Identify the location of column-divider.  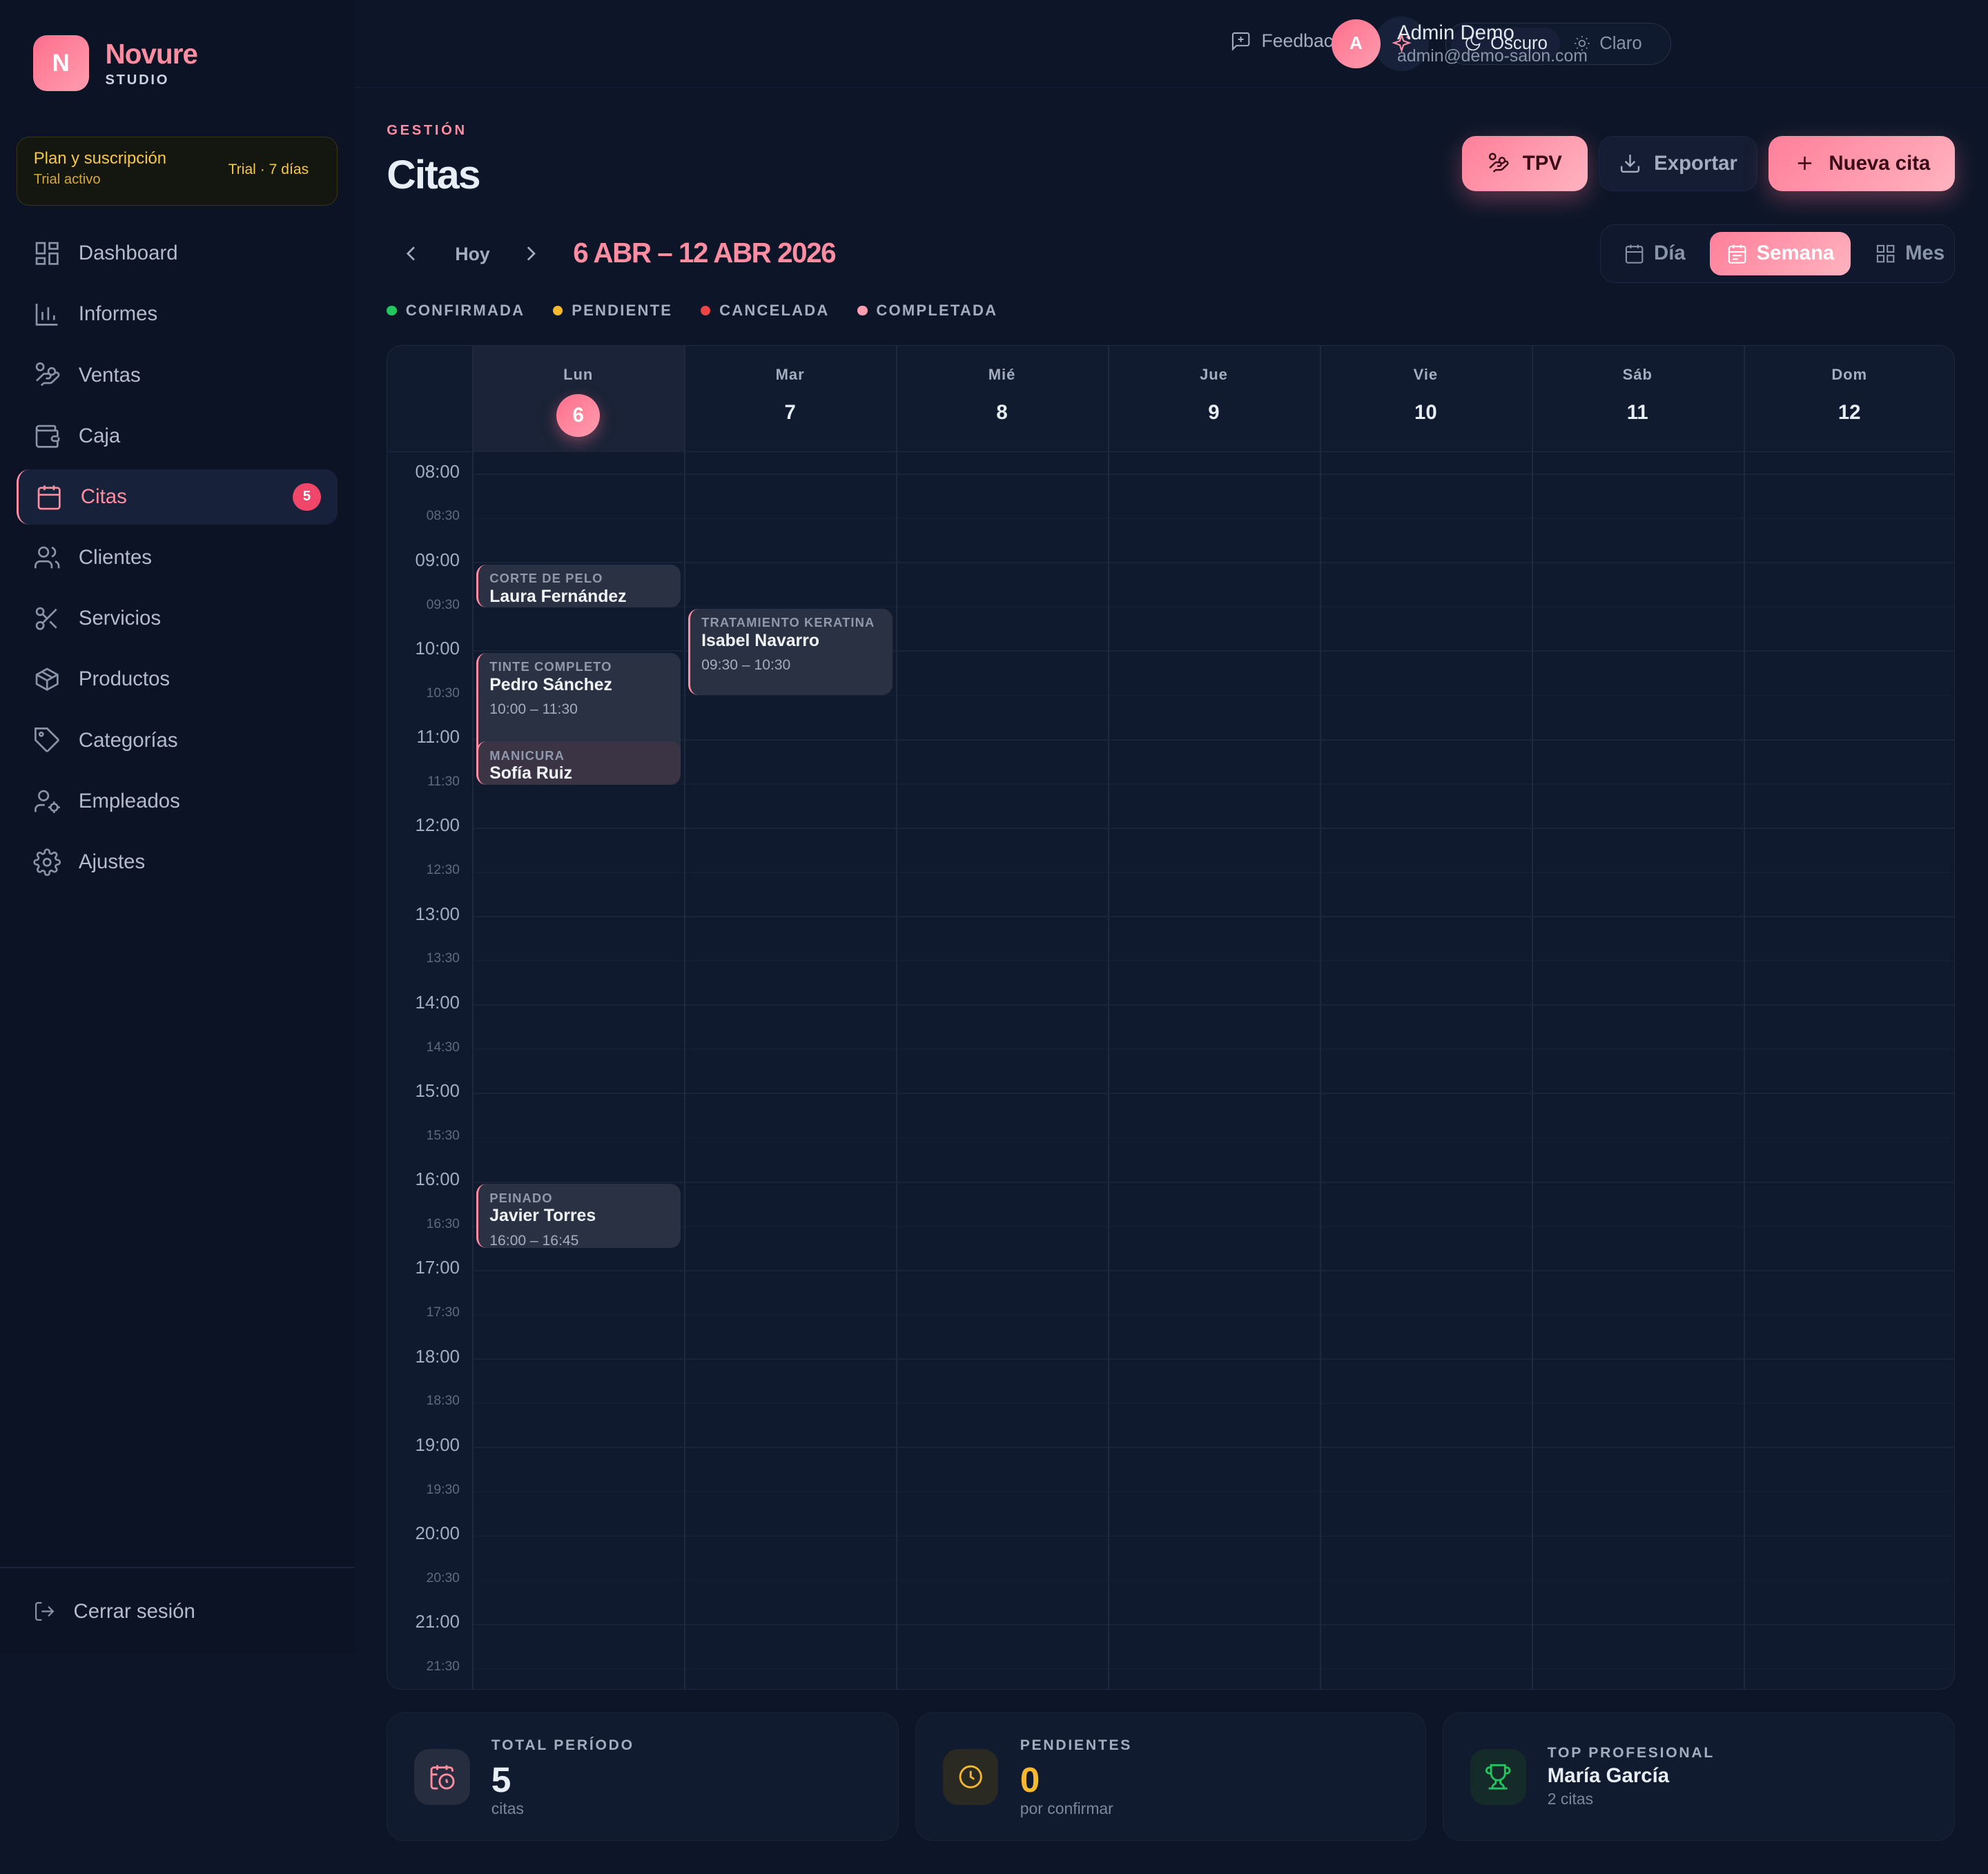
(1532, 1017).